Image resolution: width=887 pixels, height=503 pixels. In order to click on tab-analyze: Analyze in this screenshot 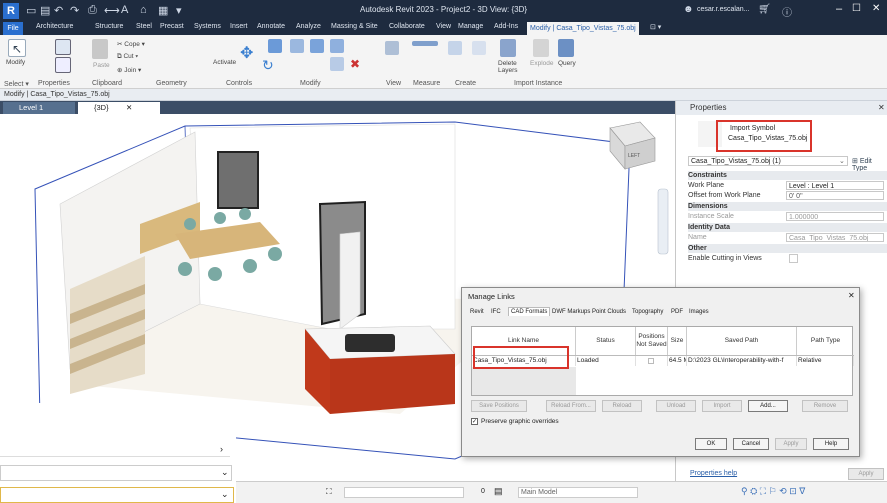, I will do `click(308, 26)`.